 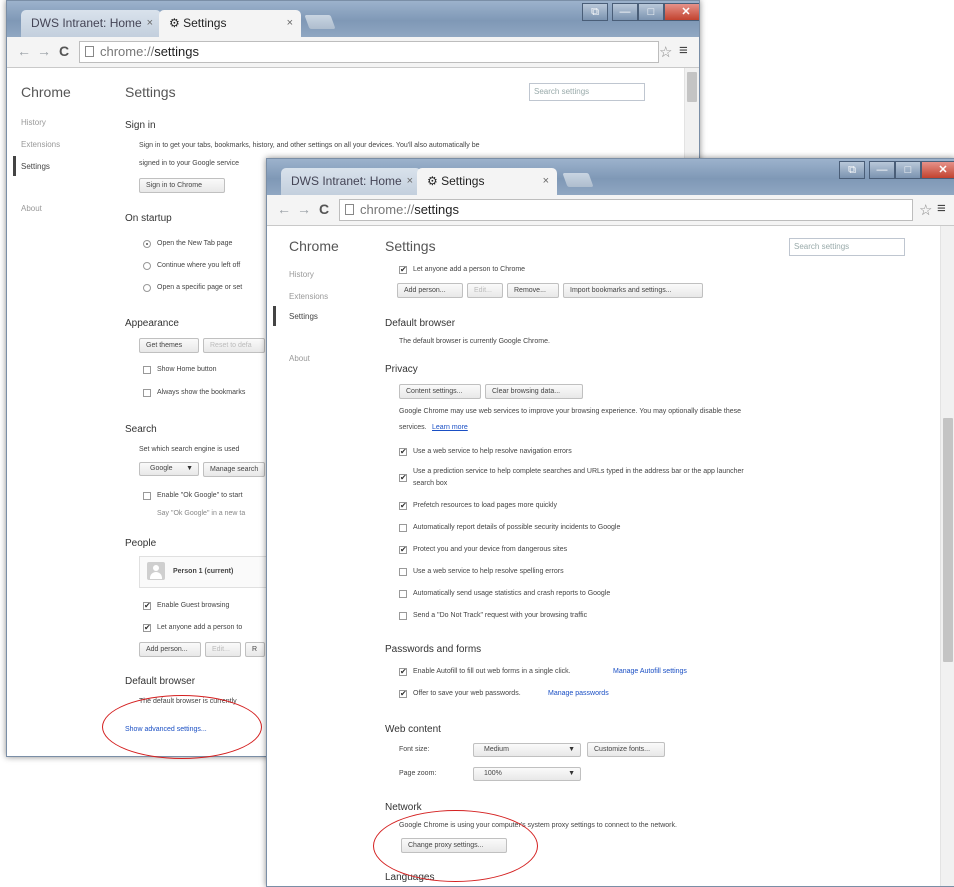 I want to click on show-home-label: Show Home button, so click(x=187, y=369).